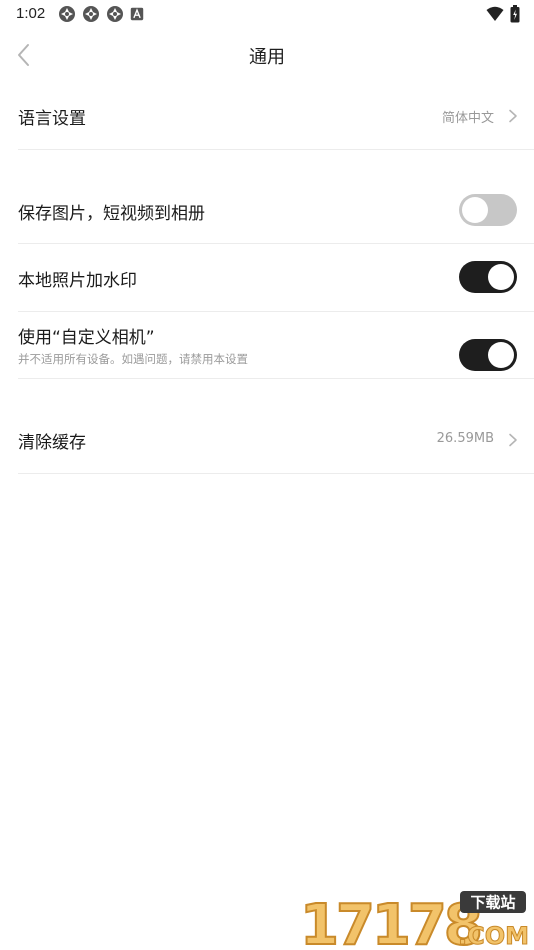 The height and width of the screenshot is (950, 534). What do you see at coordinates (31, 13) in the screenshot?
I see `status-time: 1:02` at bounding box center [31, 13].